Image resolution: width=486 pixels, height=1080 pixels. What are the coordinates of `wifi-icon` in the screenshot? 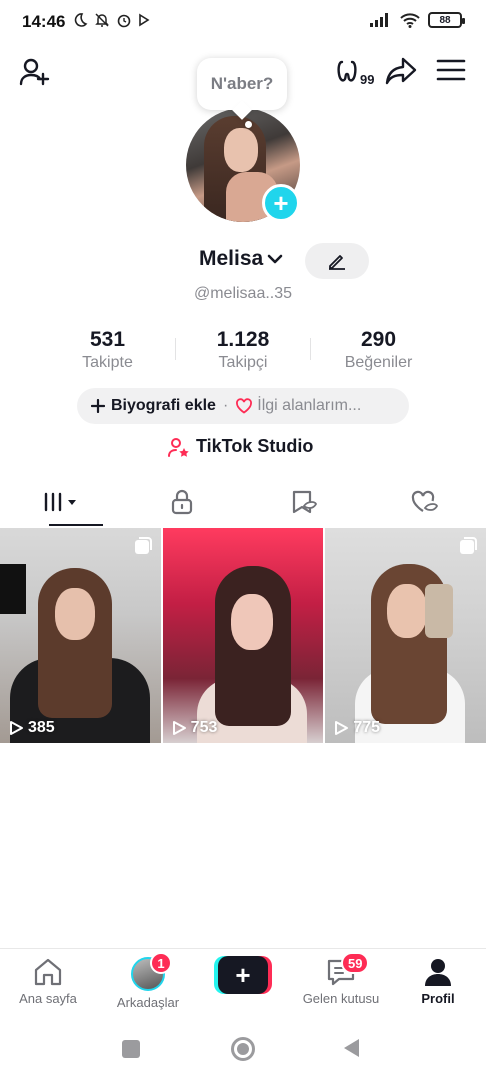 It's located at (410, 20).